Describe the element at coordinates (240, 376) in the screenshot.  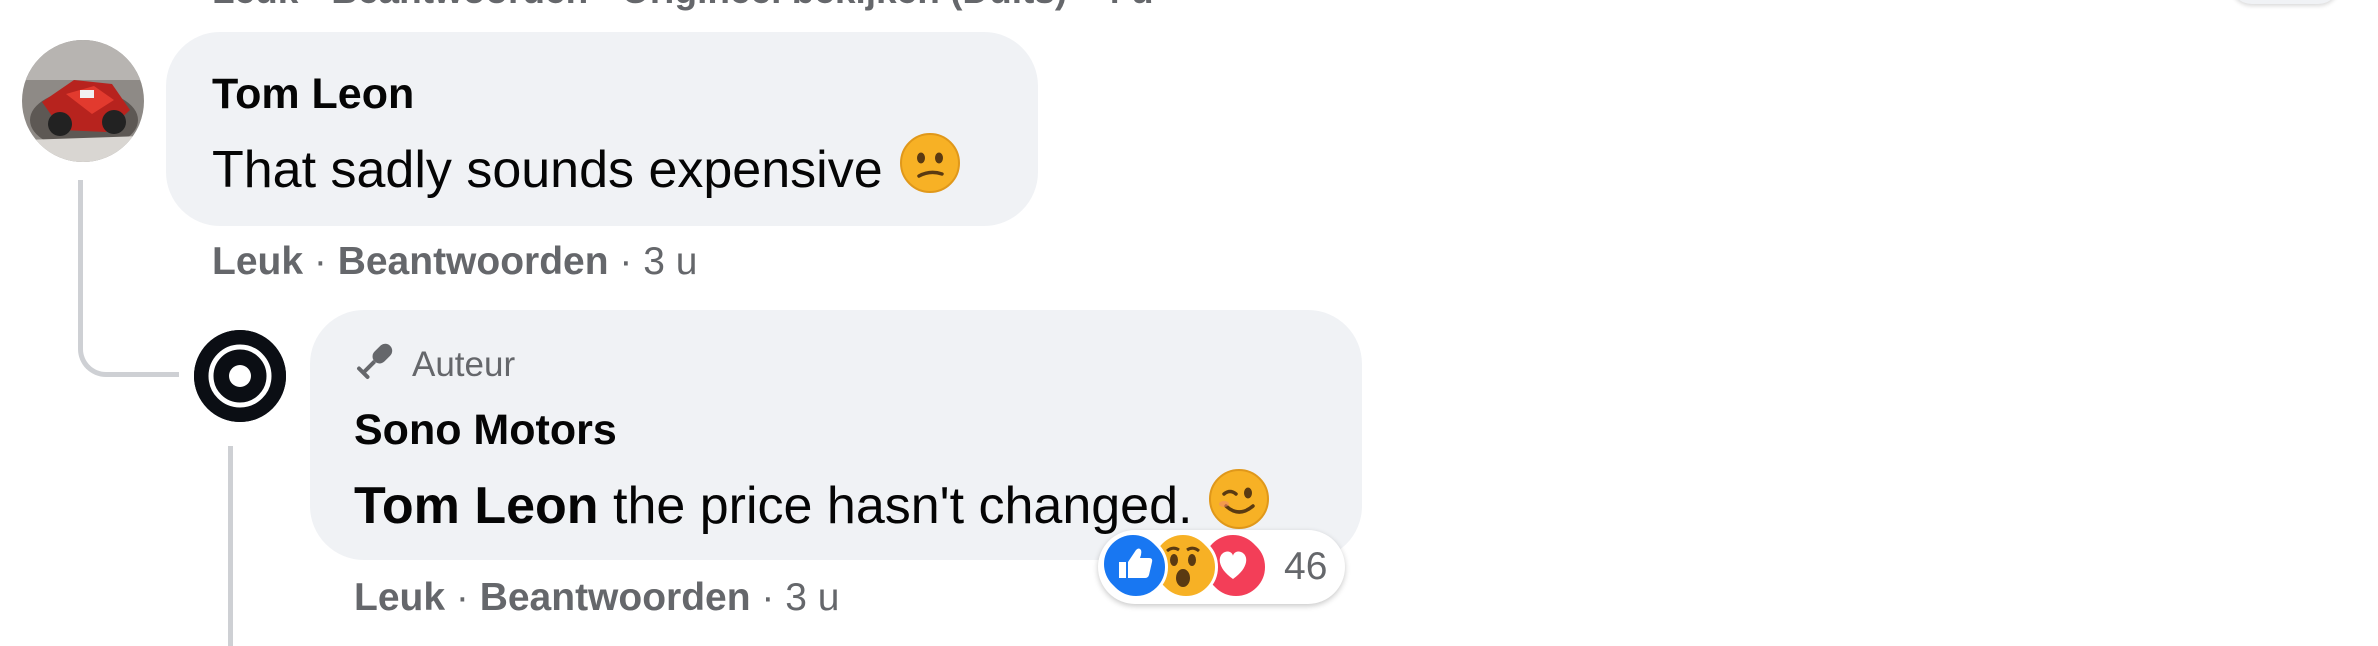
I see `avatar-sono-motors` at that location.